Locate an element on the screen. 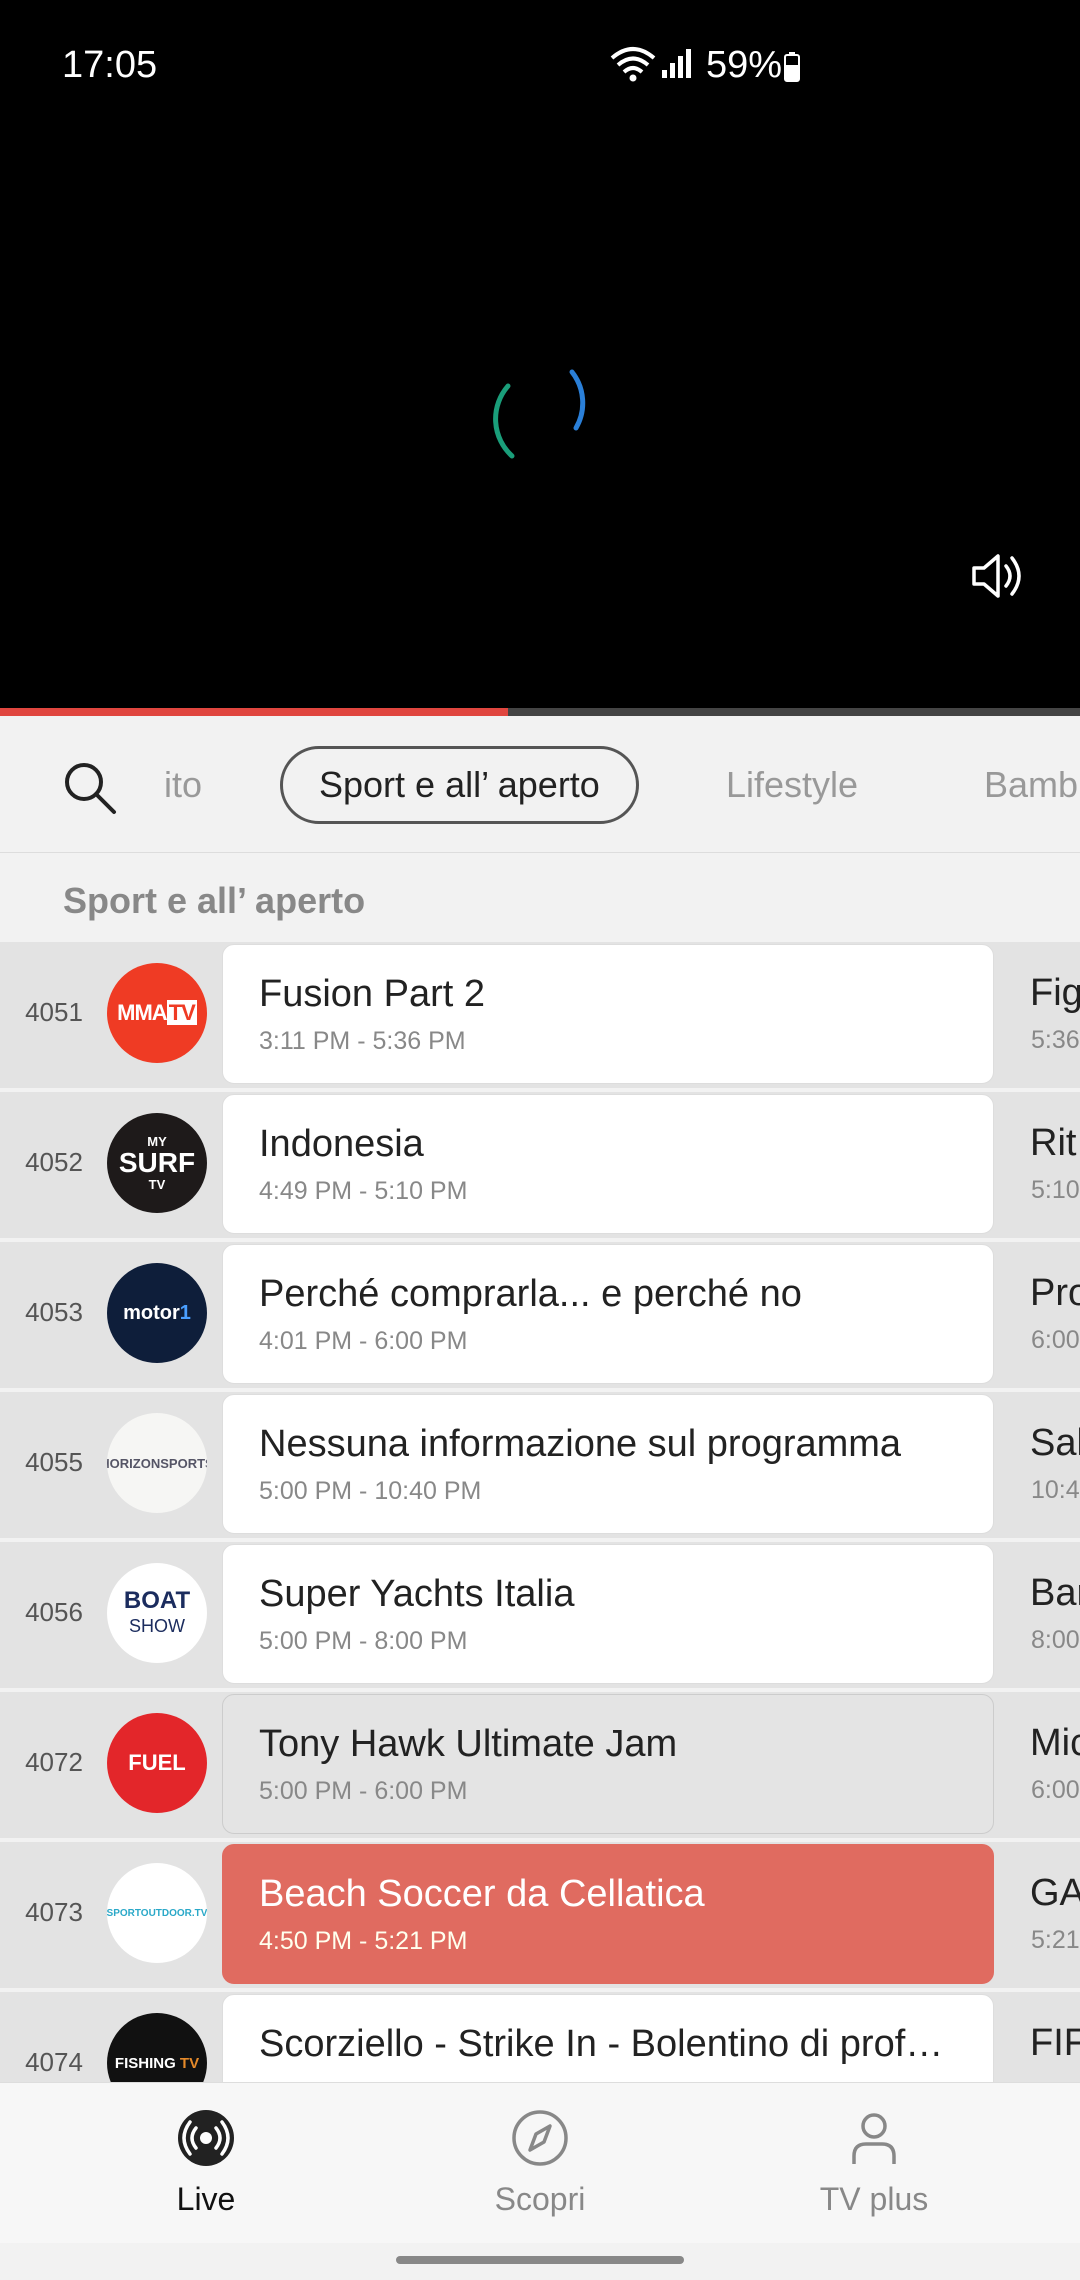 The height and width of the screenshot is (2280, 1080). program-card: Super Yachts Italia 5:00 PM - 8:00 PM is located at coordinates (608, 1614).